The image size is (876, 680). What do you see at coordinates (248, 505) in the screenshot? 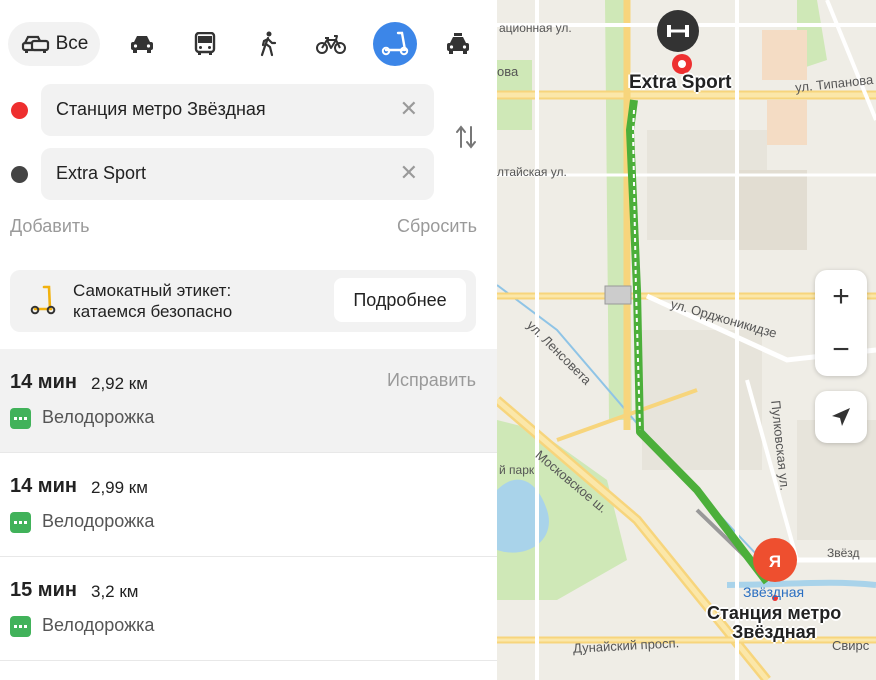
I see `route-option: 14 мин 2,99 км Велодорожка` at bounding box center [248, 505].